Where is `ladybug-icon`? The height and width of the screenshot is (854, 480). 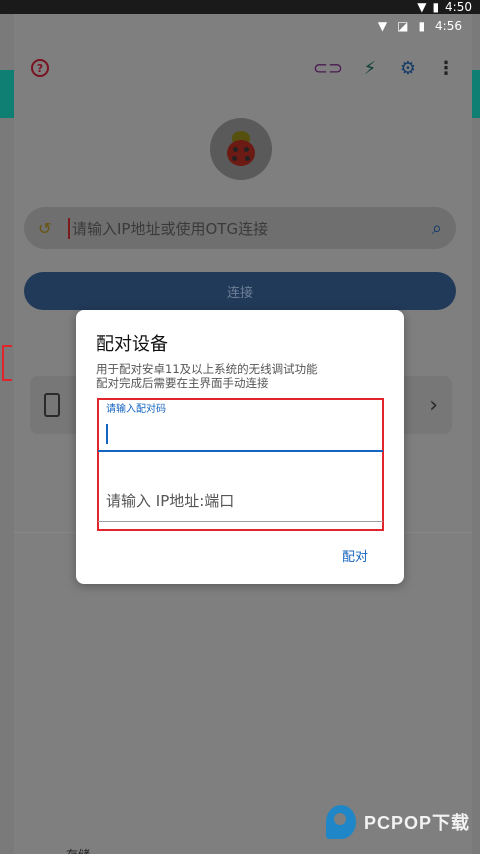 ladybug-icon is located at coordinates (241, 149).